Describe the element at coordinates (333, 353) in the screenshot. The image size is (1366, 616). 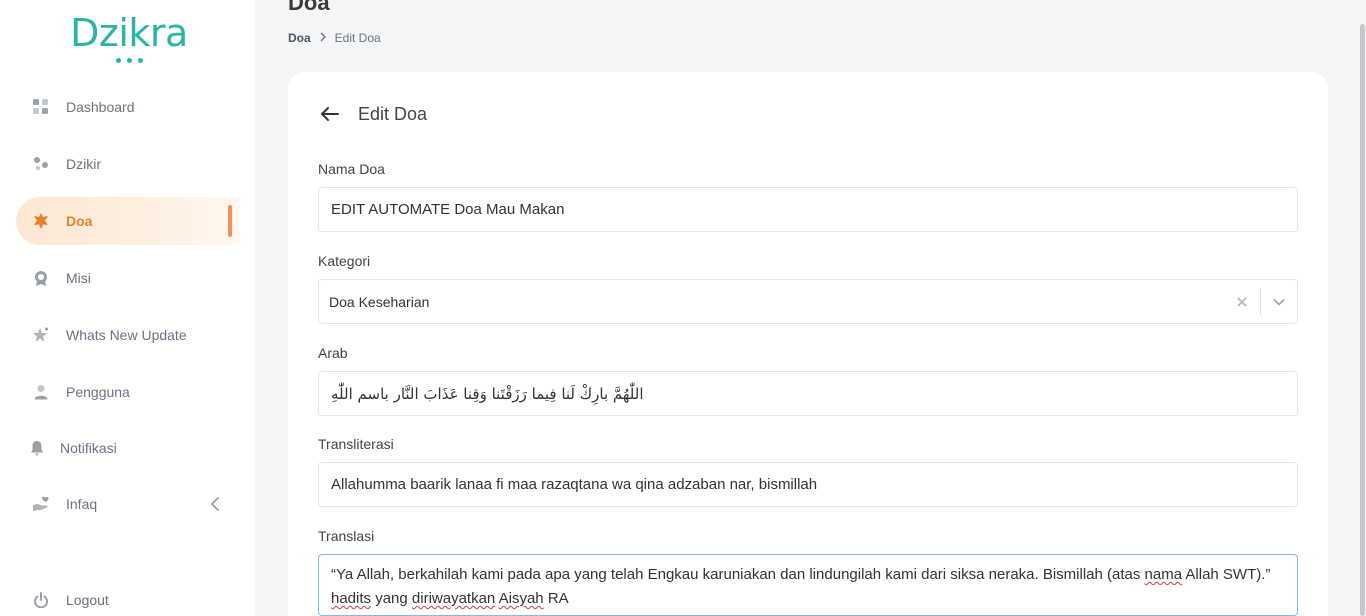
I see `arab-label: Arab` at that location.